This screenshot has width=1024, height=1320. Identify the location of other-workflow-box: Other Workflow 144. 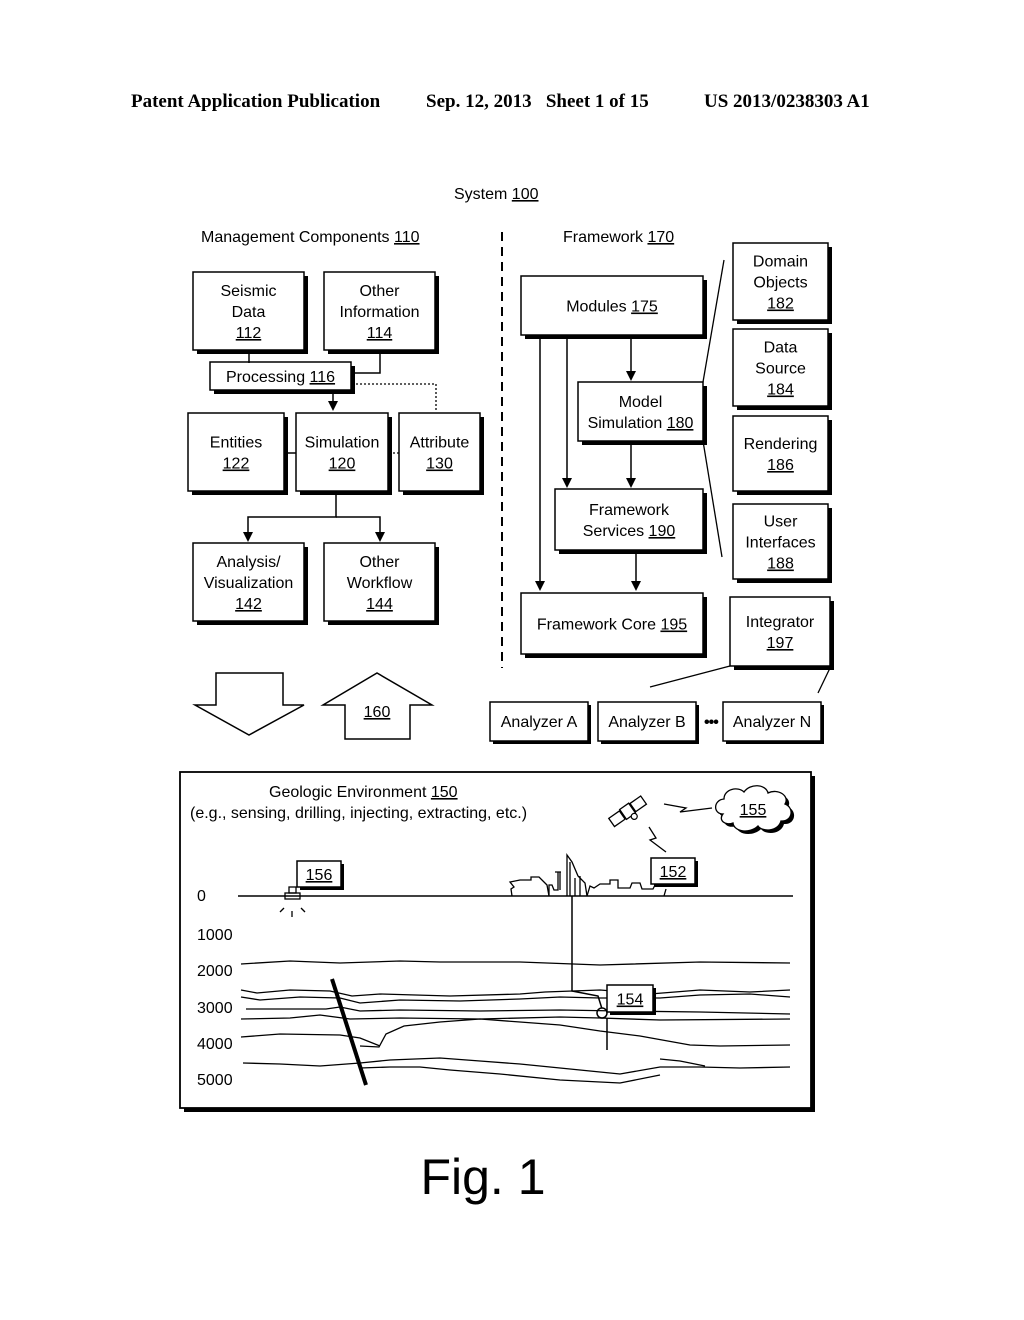
(381, 583).